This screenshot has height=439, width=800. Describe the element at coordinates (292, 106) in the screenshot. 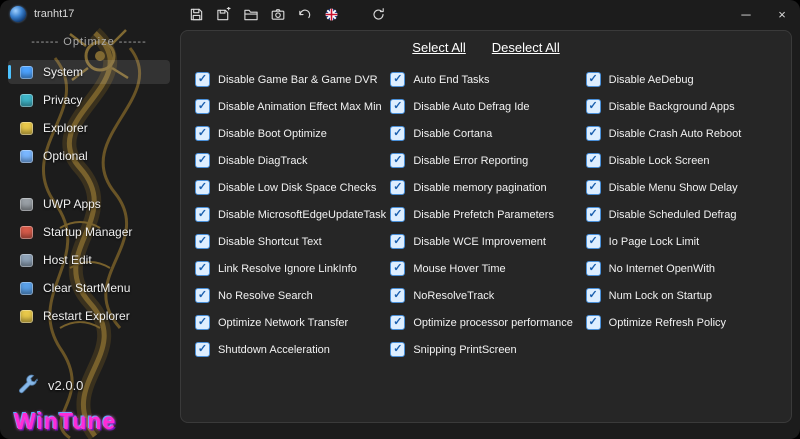

I see `checkbox-item: ✓ Disable Animation Effect Max Min` at that location.